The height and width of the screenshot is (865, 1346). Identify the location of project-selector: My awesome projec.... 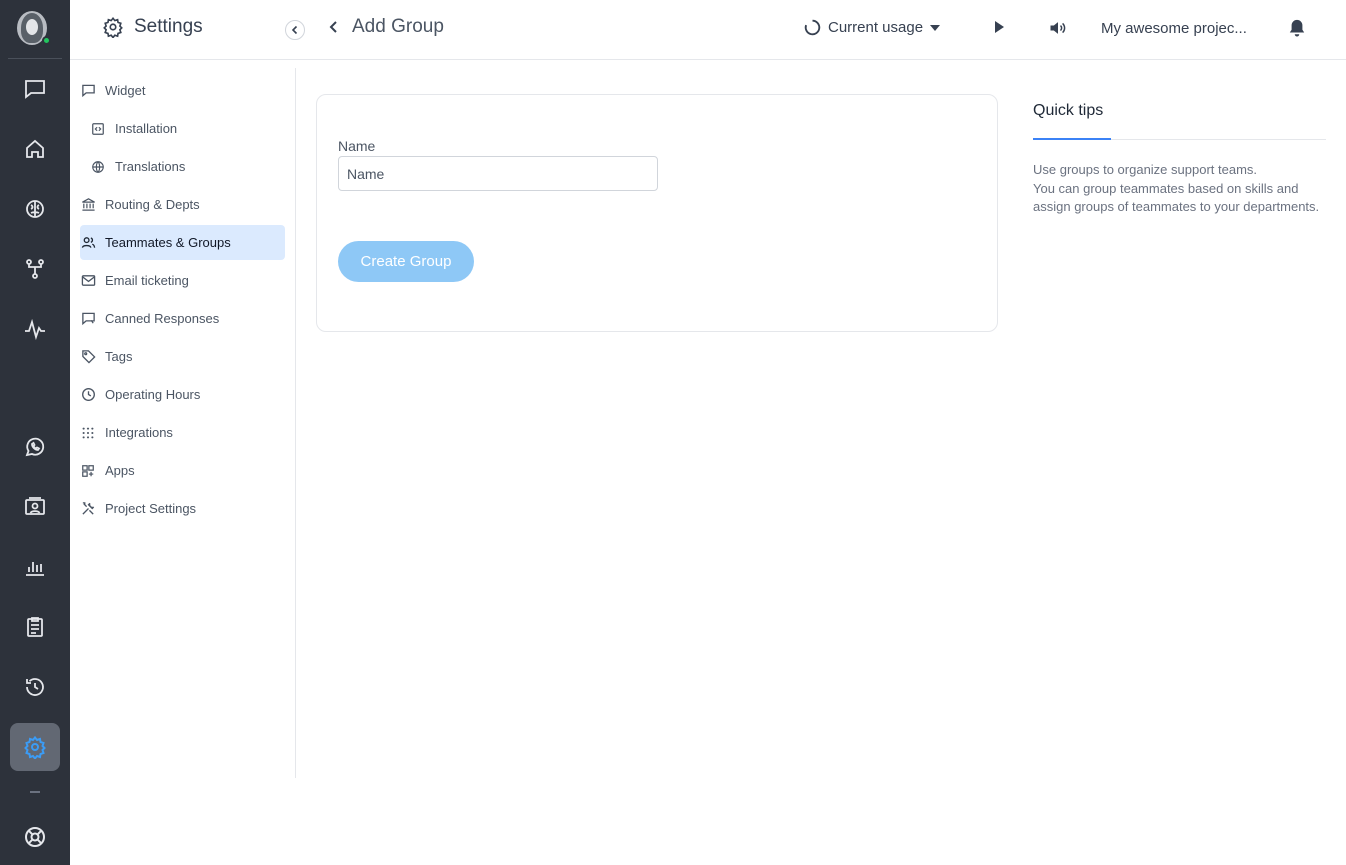
(1177, 28).